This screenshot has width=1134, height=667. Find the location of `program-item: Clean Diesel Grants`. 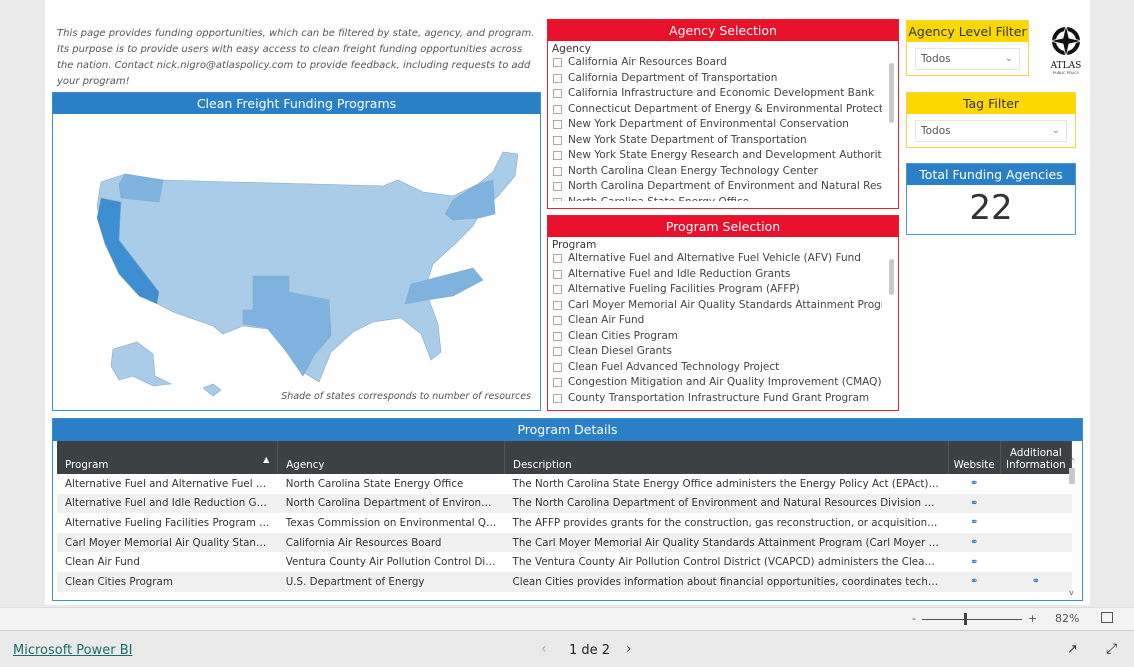

program-item: Clean Diesel Grants is located at coordinates (715, 352).